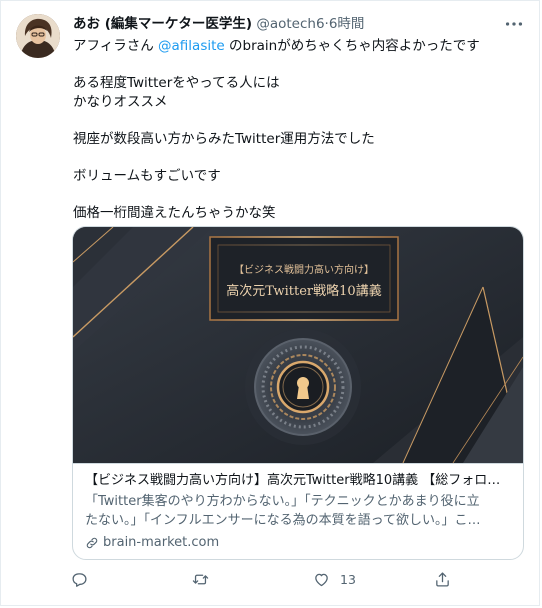 The width and height of the screenshot is (542, 608). What do you see at coordinates (290, 24) in the screenshot?
I see `handle: @aotech6` at bounding box center [290, 24].